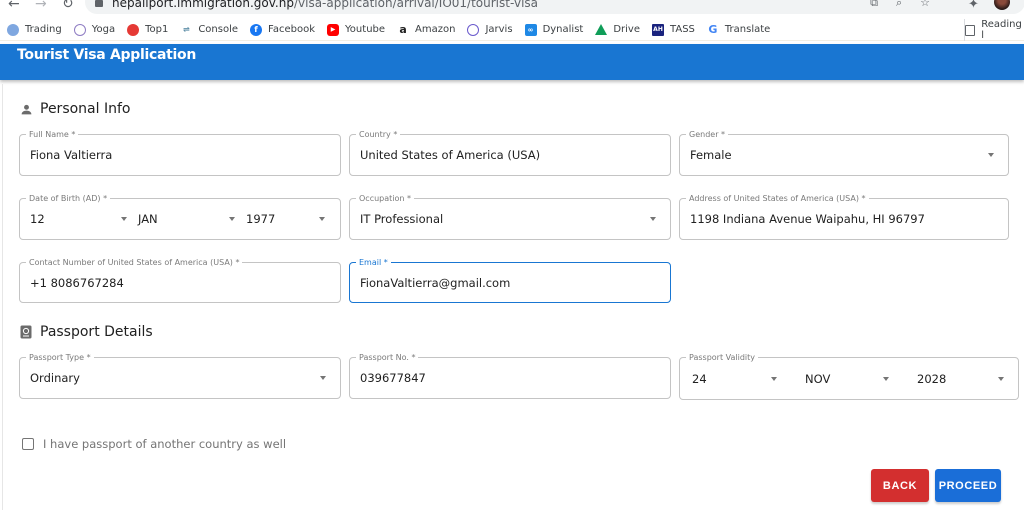 Image resolution: width=1024 pixels, height=510 pixels. I want to click on email-field: Email * FionaValtierra@gmail.com, so click(510, 280).